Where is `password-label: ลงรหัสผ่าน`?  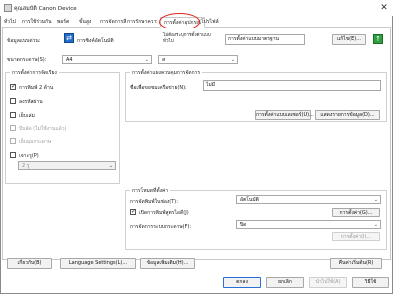
password-label: ลงรหัสผ่าน is located at coordinates (31, 102).